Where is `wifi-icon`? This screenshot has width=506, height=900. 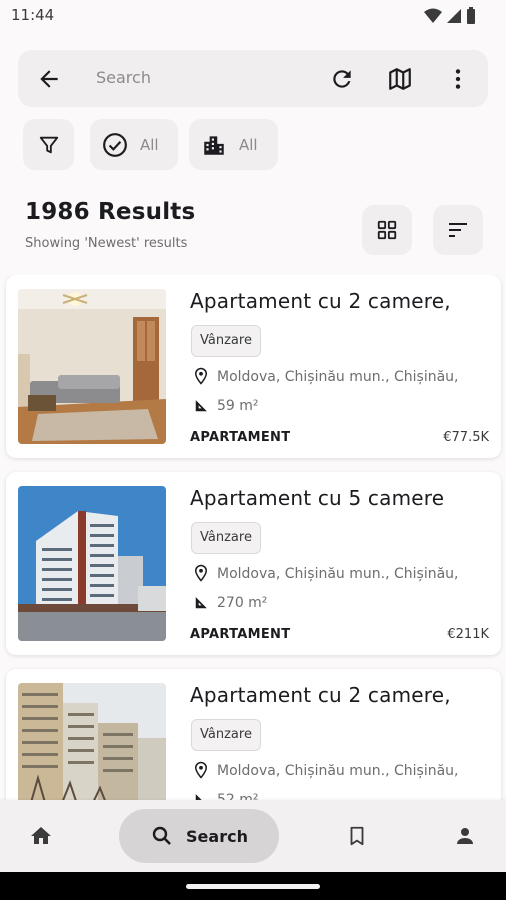 wifi-icon is located at coordinates (433, 15).